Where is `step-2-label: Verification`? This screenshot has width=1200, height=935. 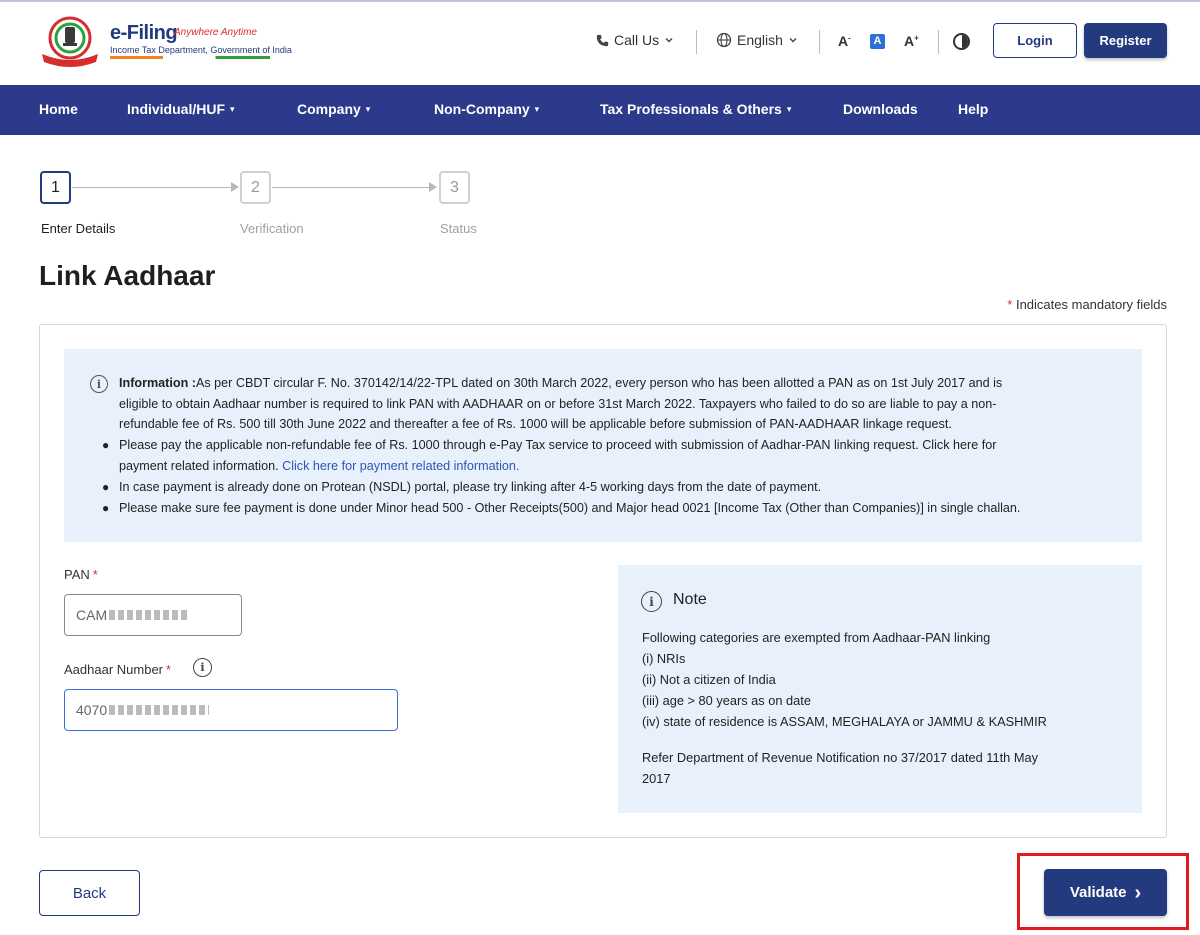 step-2-label: Verification is located at coordinates (272, 228).